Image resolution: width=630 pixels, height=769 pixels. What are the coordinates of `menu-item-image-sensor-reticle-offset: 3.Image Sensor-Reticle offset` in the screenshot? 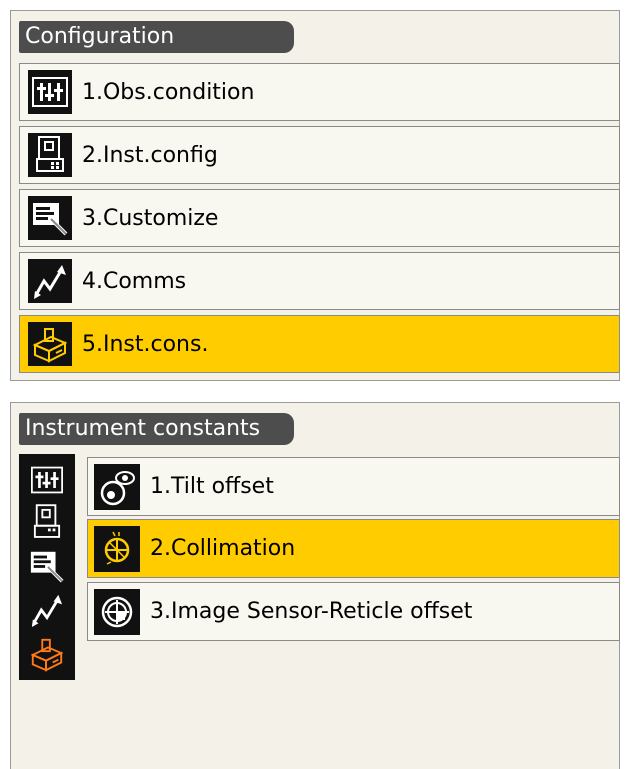 It's located at (353, 611).